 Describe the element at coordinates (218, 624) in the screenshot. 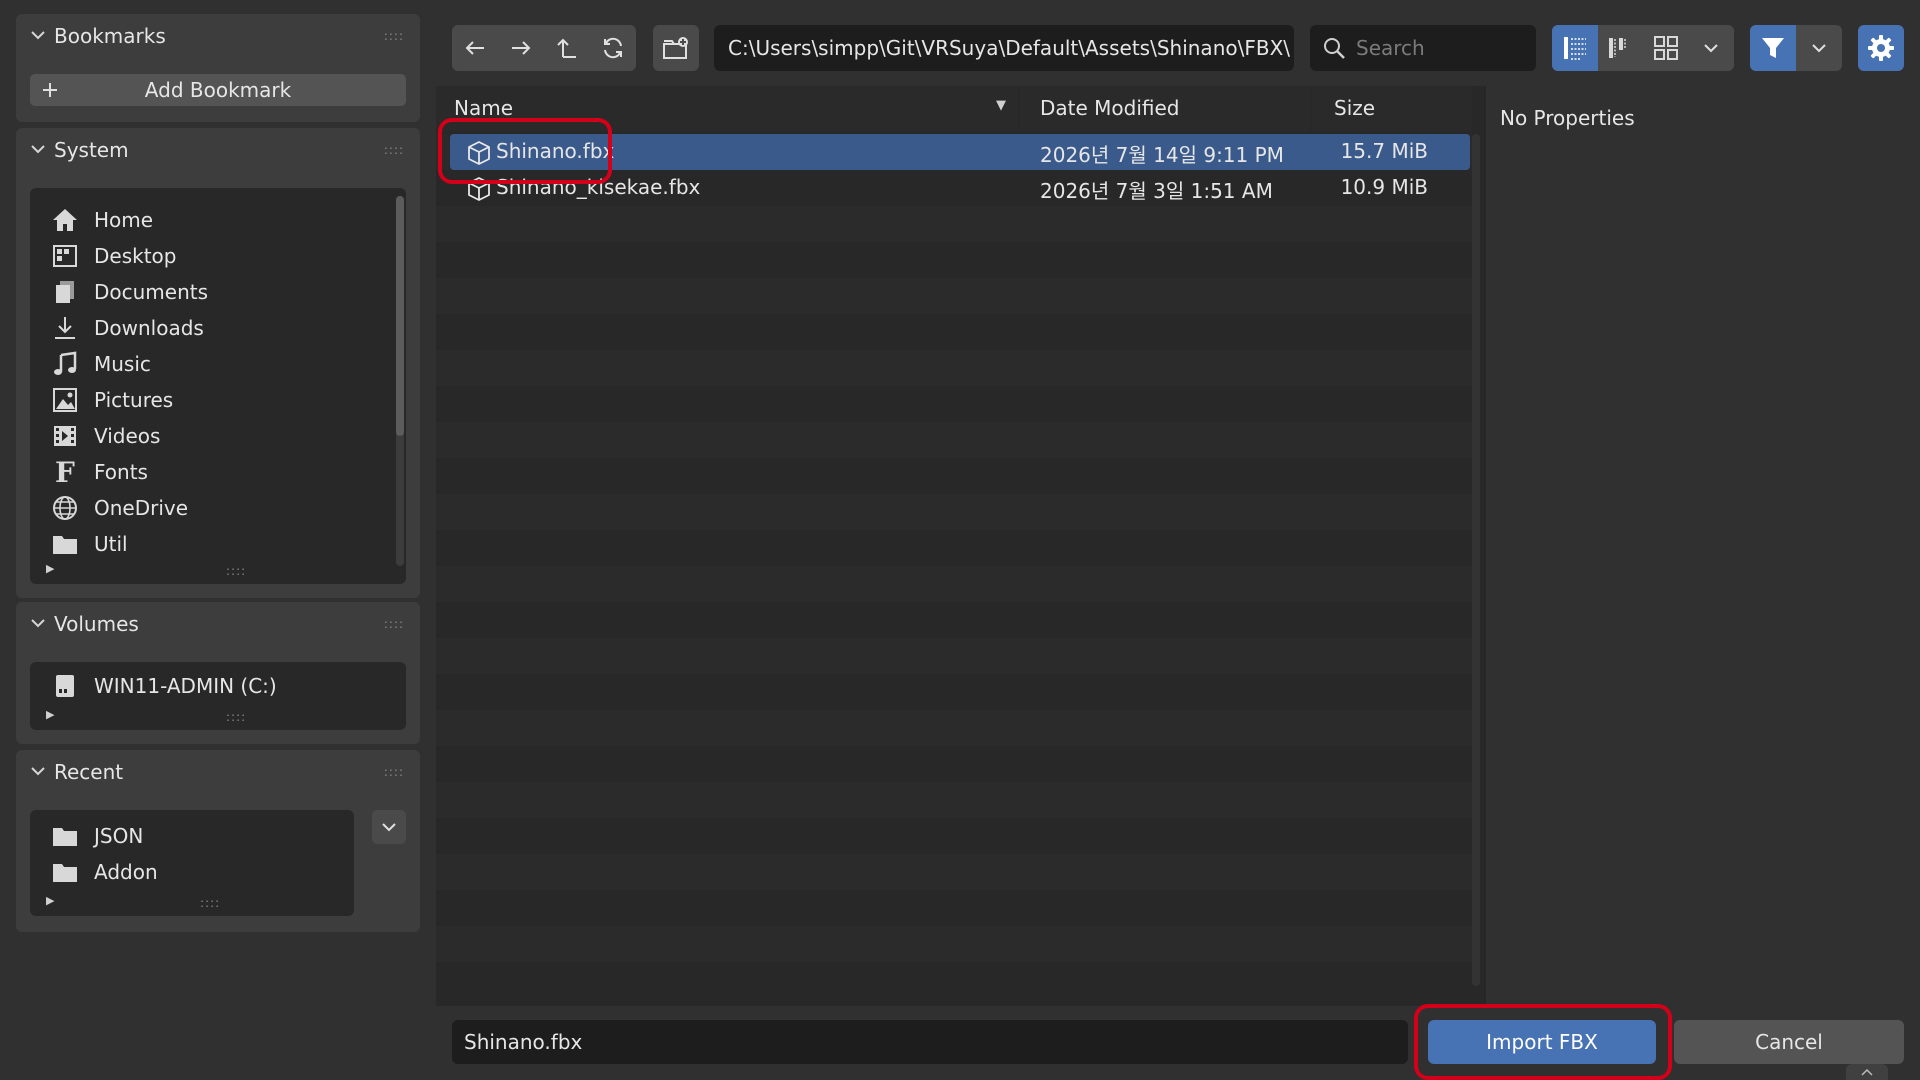

I see `volumes-header: Volumes ::::` at that location.